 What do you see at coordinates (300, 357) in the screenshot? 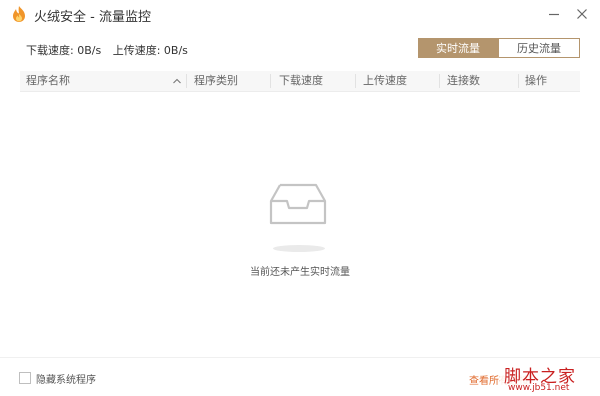
I see `footer-divider` at bounding box center [300, 357].